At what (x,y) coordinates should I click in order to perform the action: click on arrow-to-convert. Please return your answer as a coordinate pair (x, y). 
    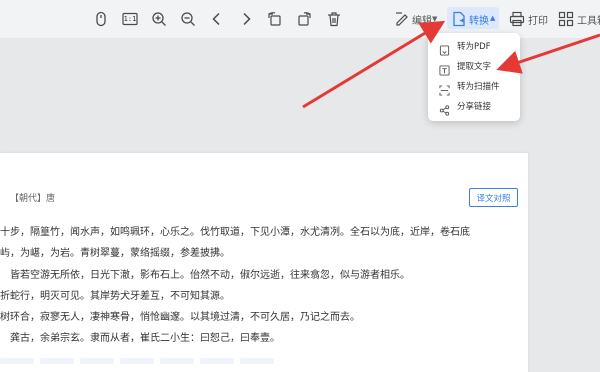
    Looking at the image, I should click on (374, 64).